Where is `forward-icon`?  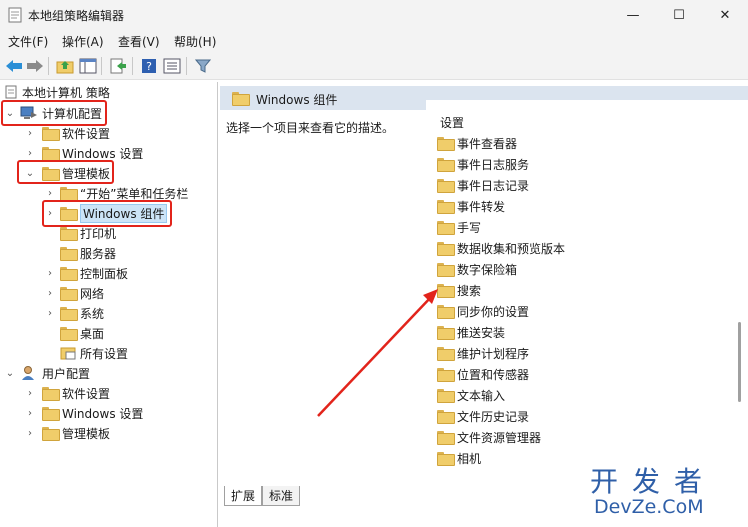 forward-icon is located at coordinates (35, 66).